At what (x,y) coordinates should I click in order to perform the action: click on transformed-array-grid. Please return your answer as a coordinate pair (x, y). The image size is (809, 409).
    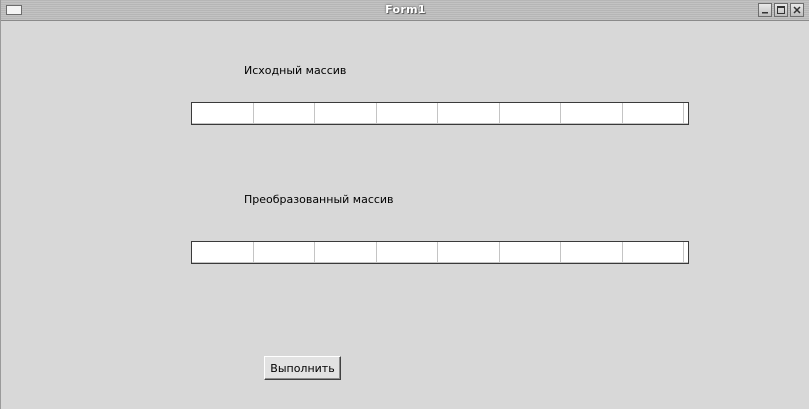
    Looking at the image, I should click on (440, 252).